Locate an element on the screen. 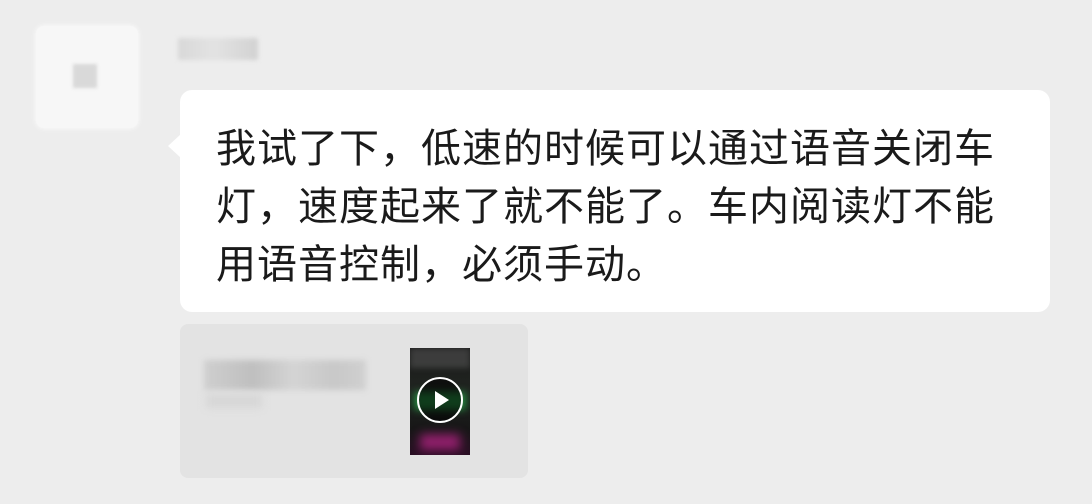 Image resolution: width=1092 pixels, height=504 pixels. video-thumbnail is located at coordinates (440, 401).